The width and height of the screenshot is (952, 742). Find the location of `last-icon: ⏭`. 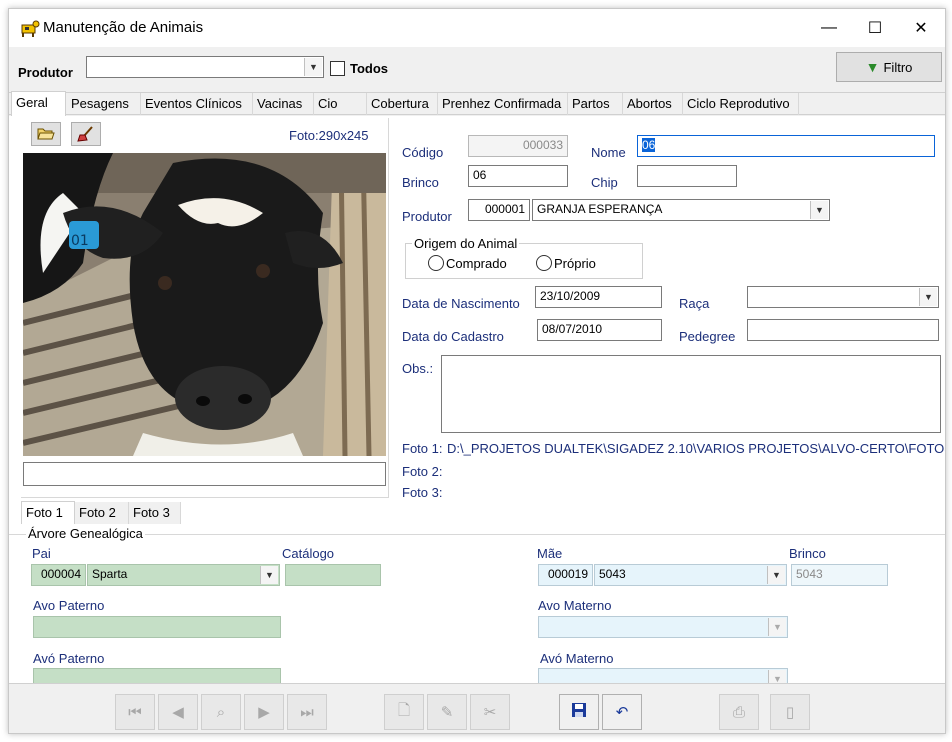

last-icon: ⏭ is located at coordinates (307, 712).